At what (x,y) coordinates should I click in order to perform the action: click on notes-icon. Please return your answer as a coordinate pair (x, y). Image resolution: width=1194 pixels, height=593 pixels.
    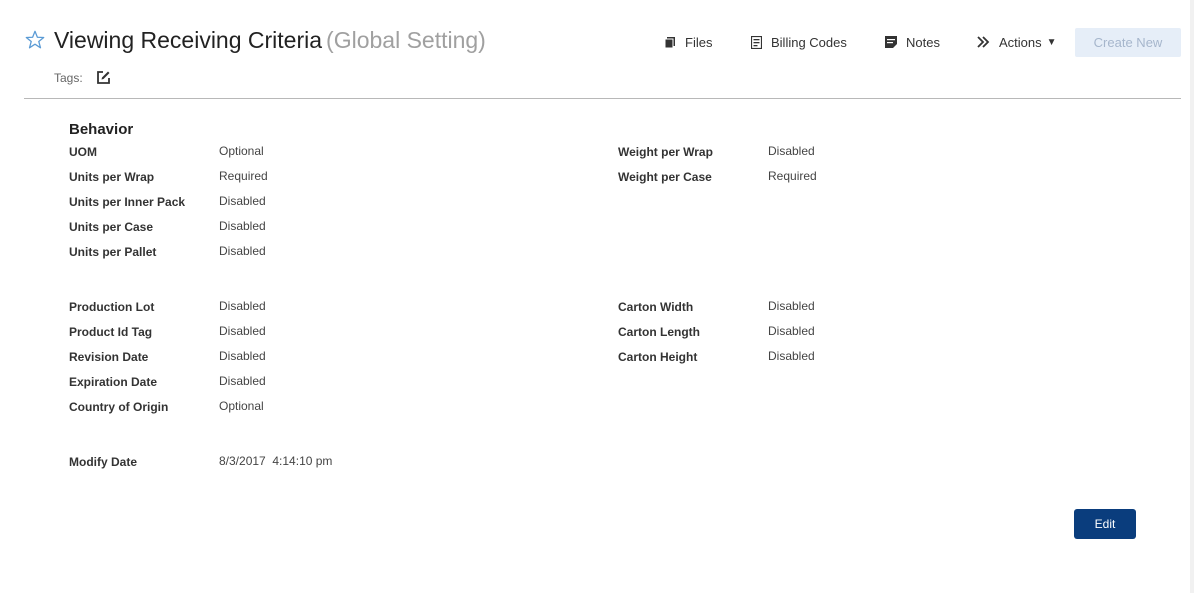
    Looking at the image, I should click on (891, 42).